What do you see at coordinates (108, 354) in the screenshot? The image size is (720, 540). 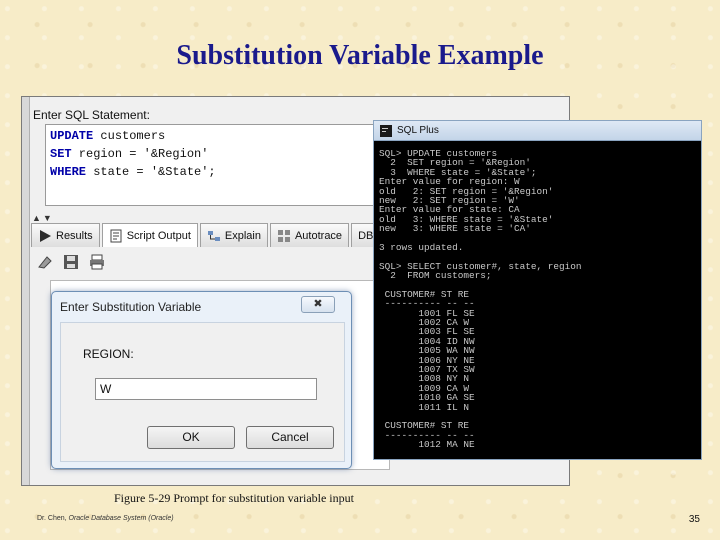 I see `region-label: REGION:` at bounding box center [108, 354].